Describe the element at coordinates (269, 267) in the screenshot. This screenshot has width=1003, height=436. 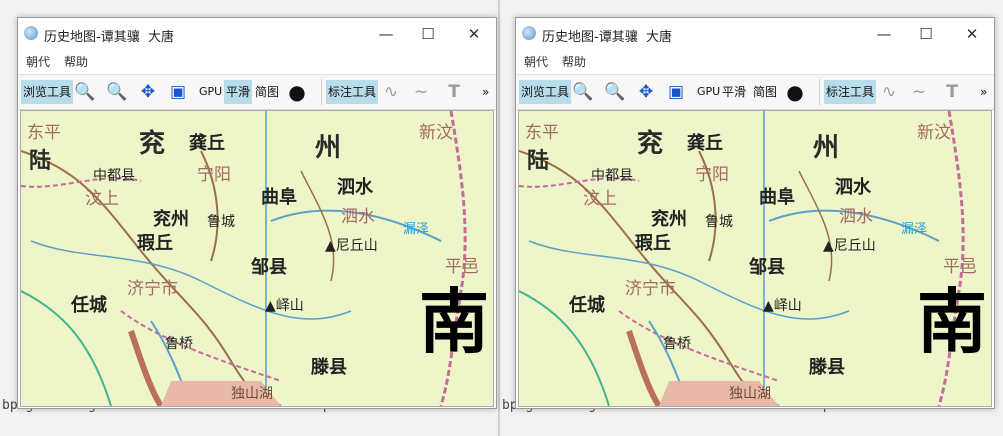
I see `map-label-zouxian: 邹县` at that location.